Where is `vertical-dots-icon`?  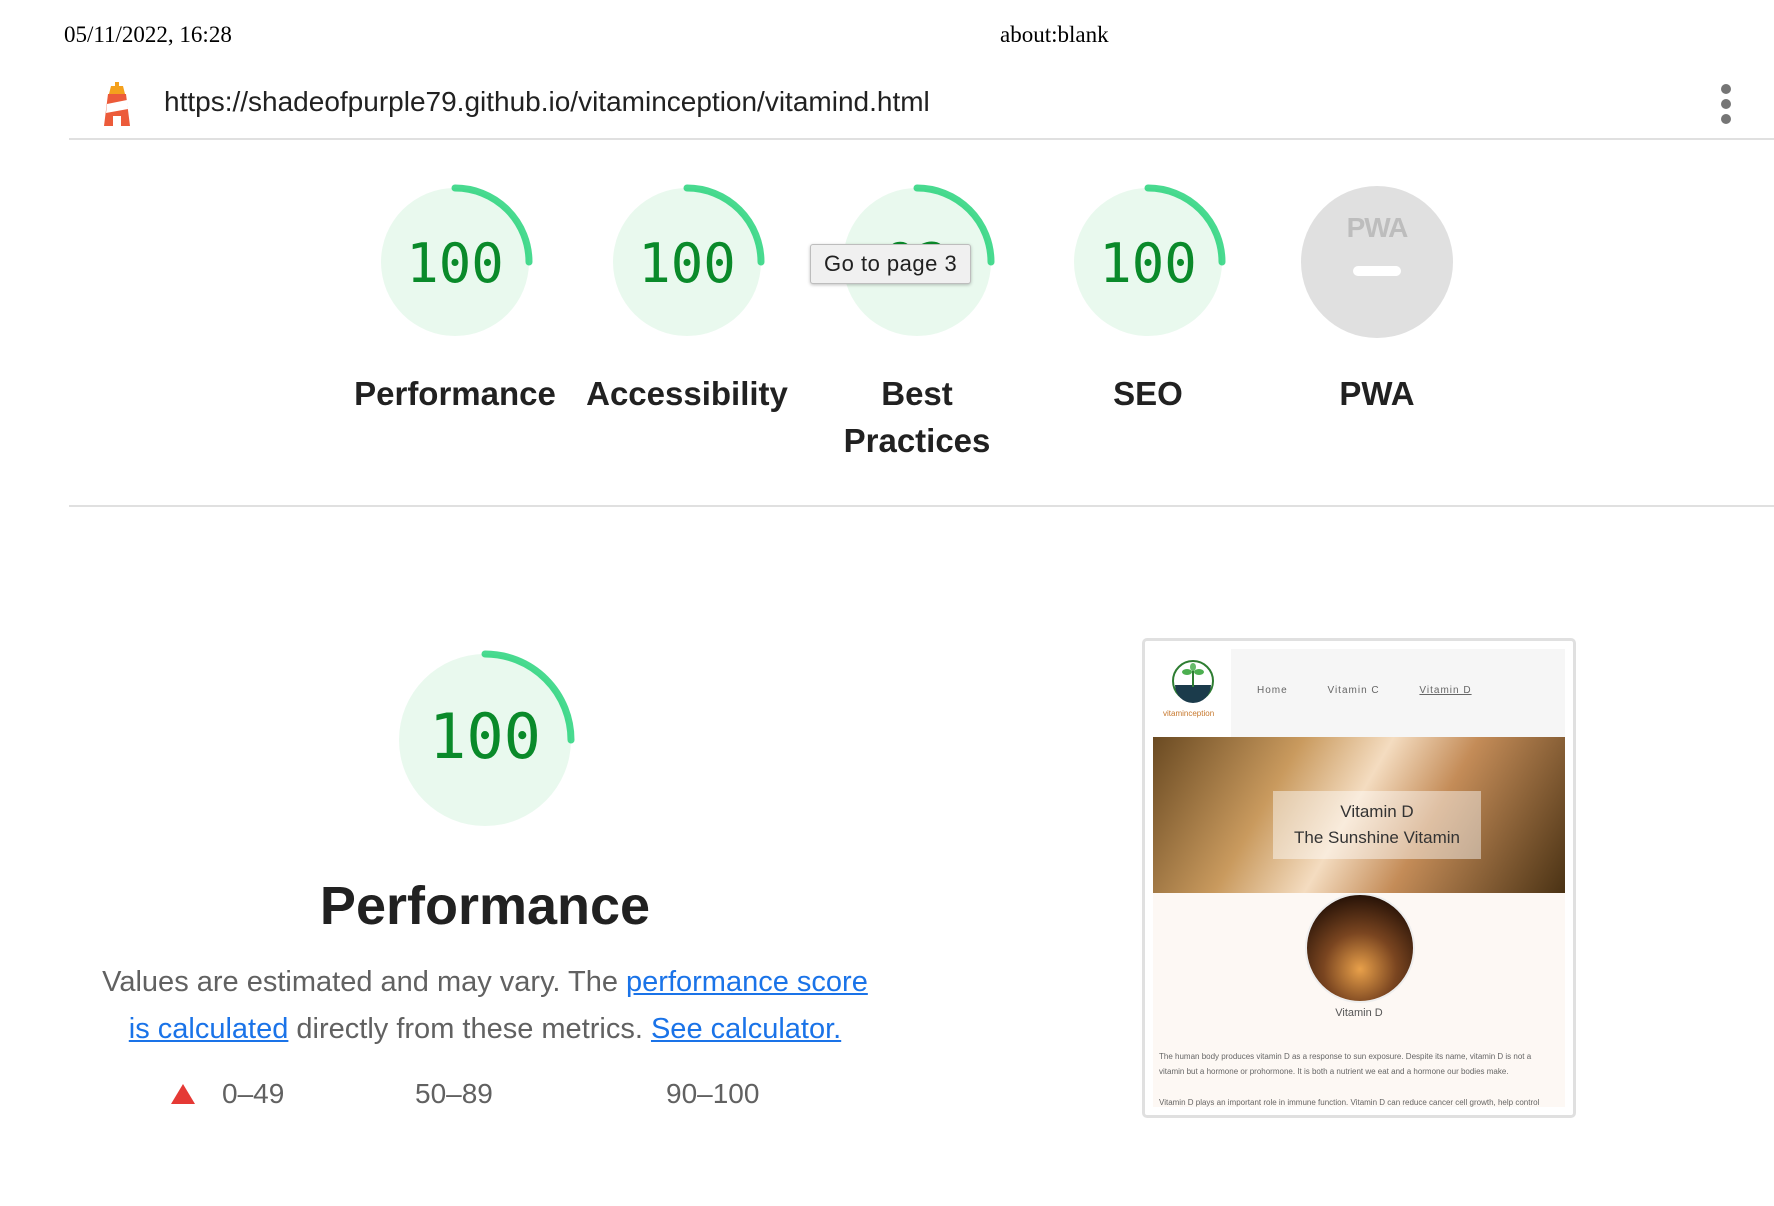
vertical-dots-icon is located at coordinates (1727, 104).